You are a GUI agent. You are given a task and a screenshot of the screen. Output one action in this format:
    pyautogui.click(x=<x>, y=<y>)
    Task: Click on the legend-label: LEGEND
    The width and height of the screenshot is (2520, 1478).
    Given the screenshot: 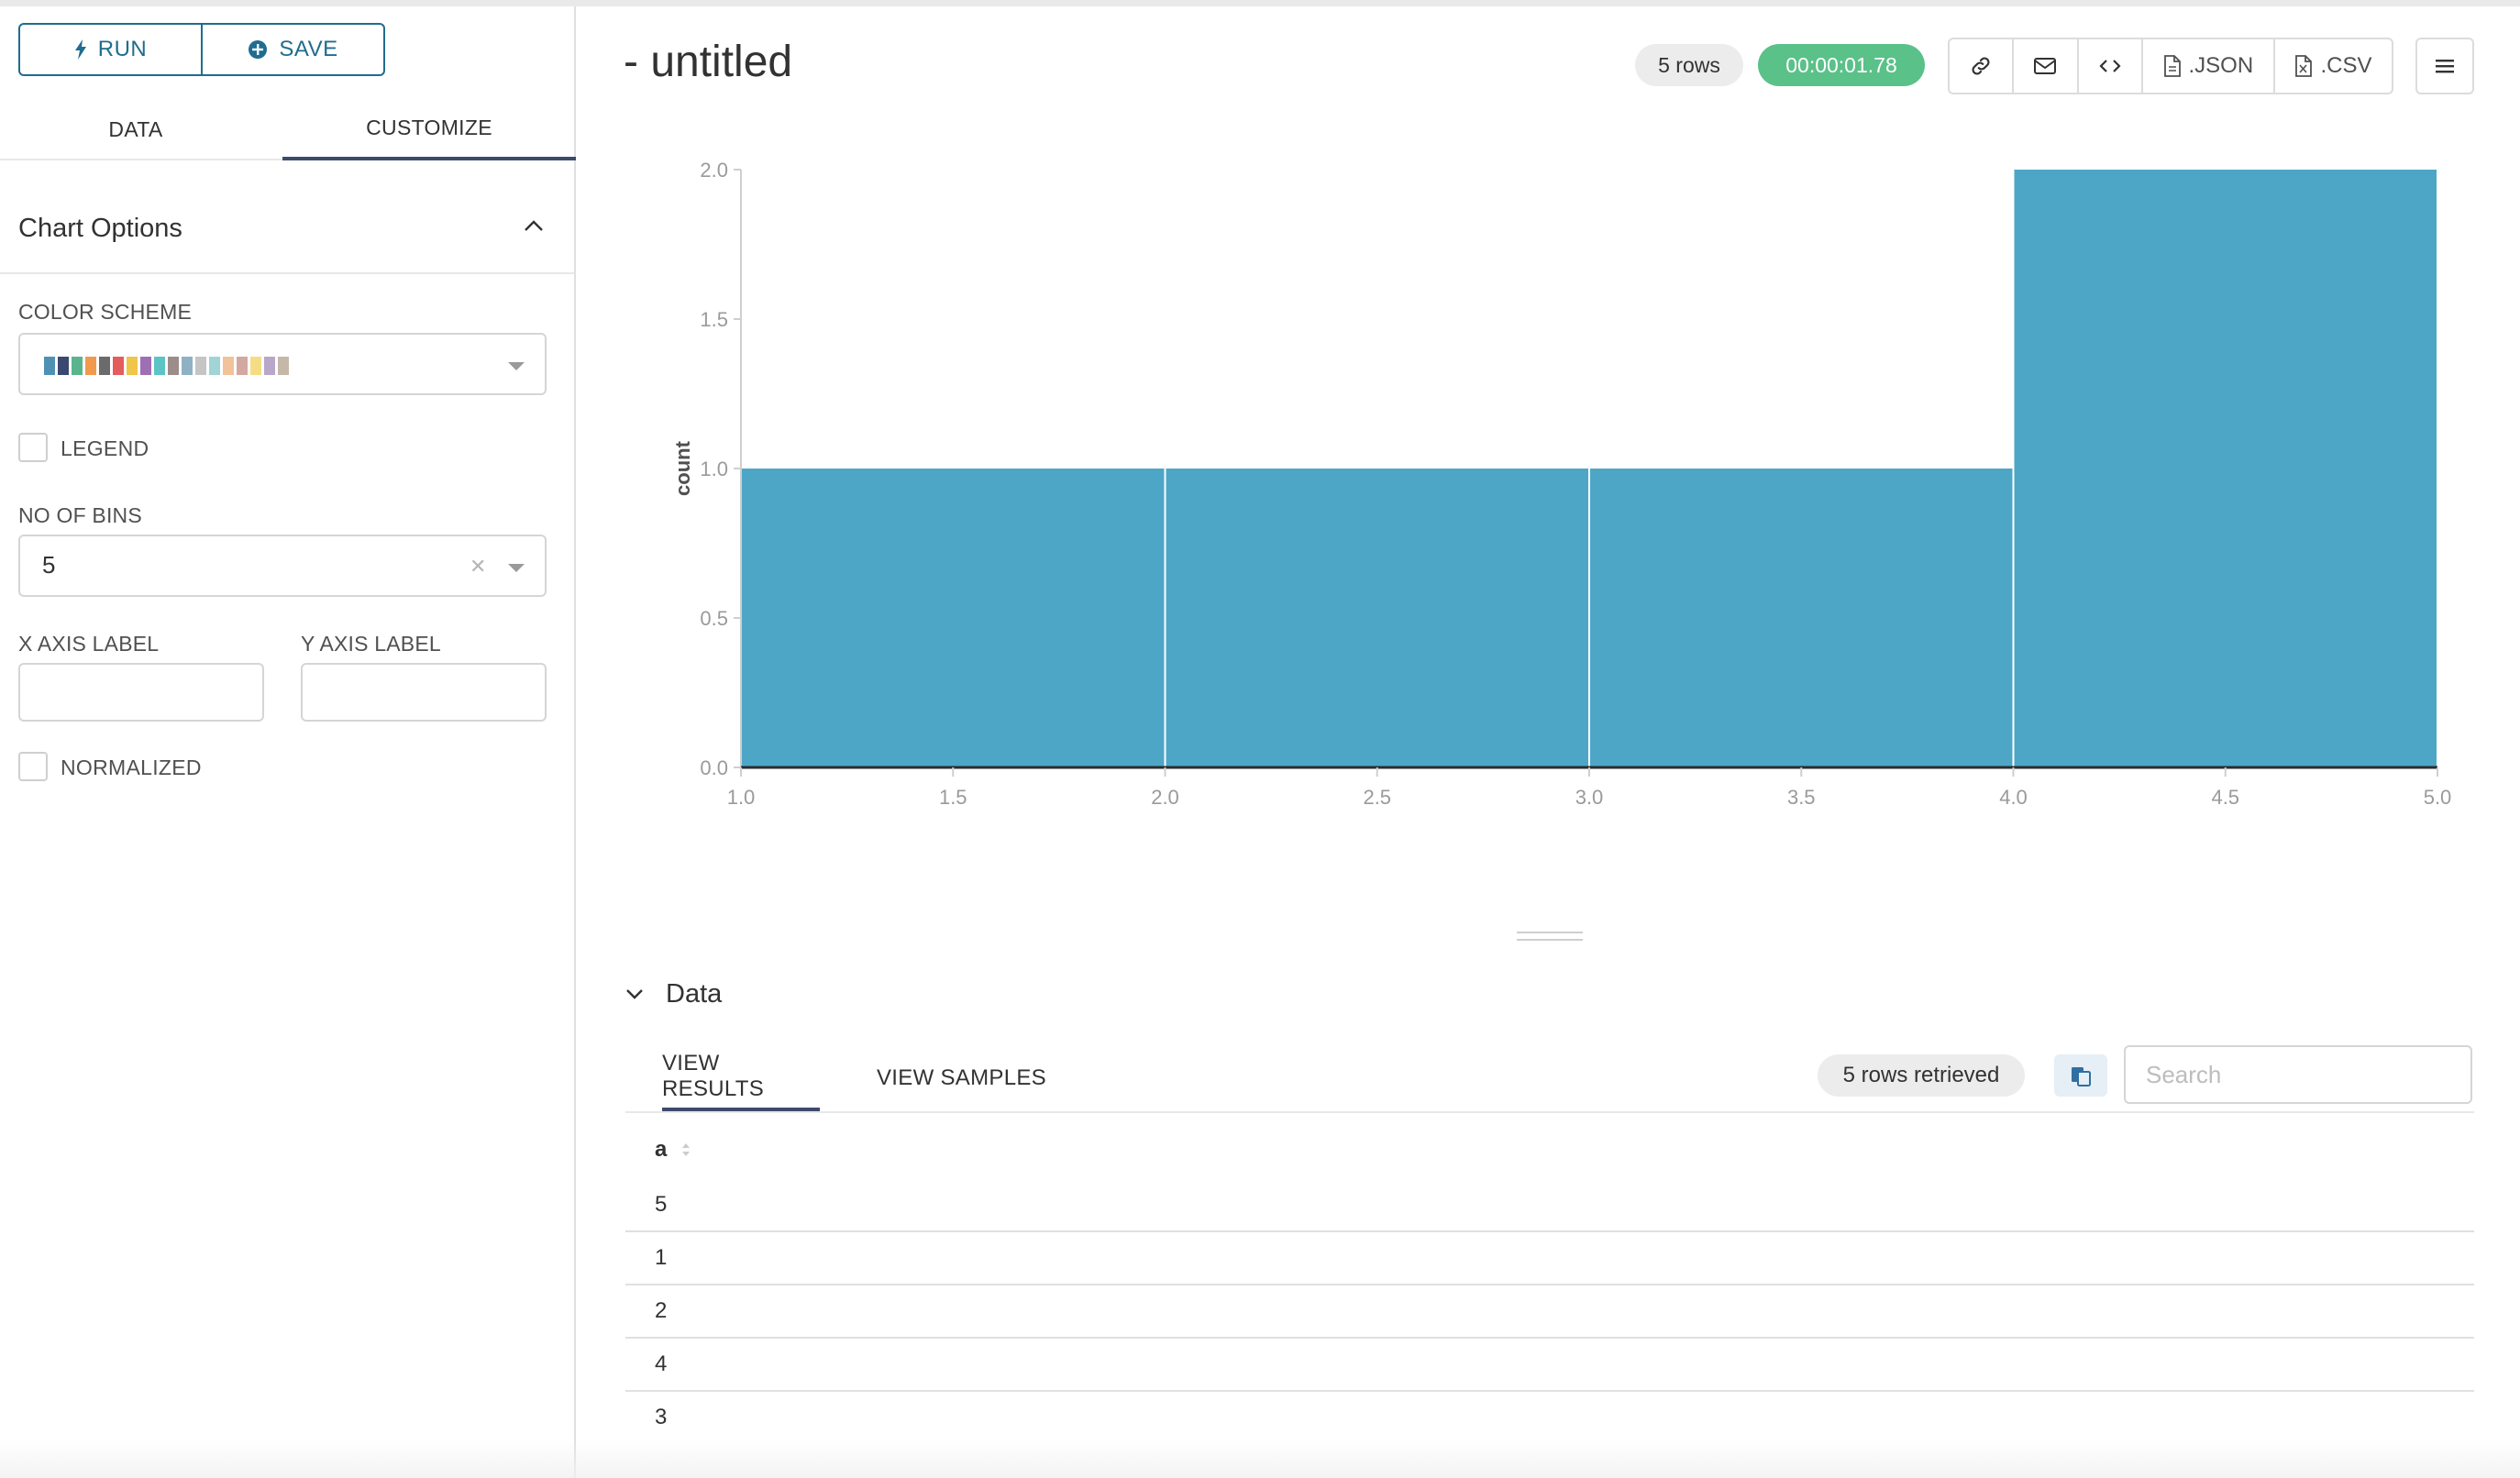 What is the action you would take?
    pyautogui.click(x=105, y=448)
    